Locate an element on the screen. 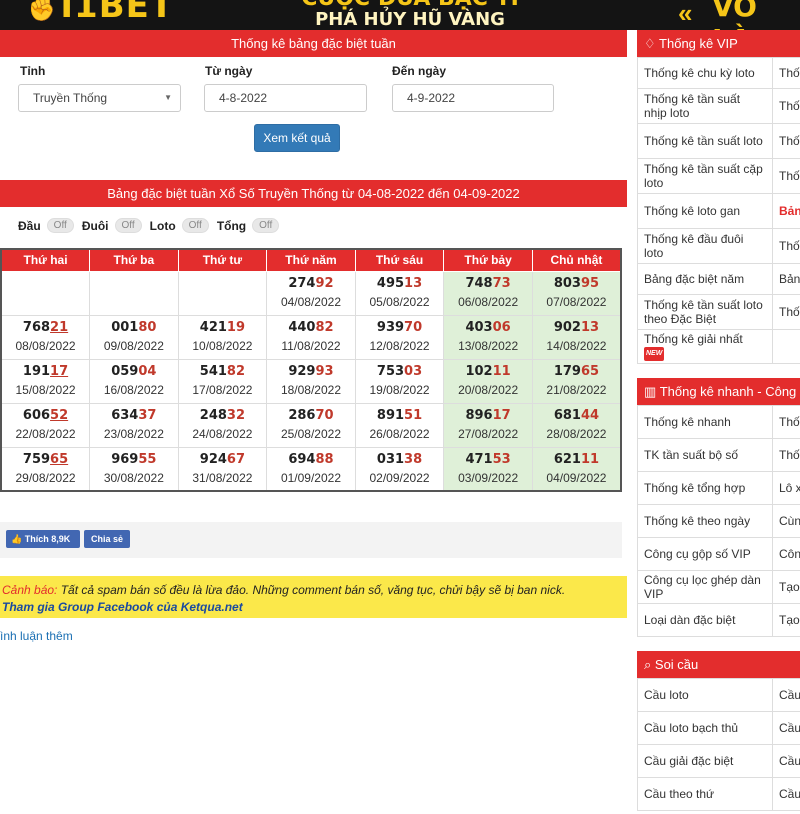 The image size is (800, 814). number-tail: 93 is located at coordinates (324, 371).